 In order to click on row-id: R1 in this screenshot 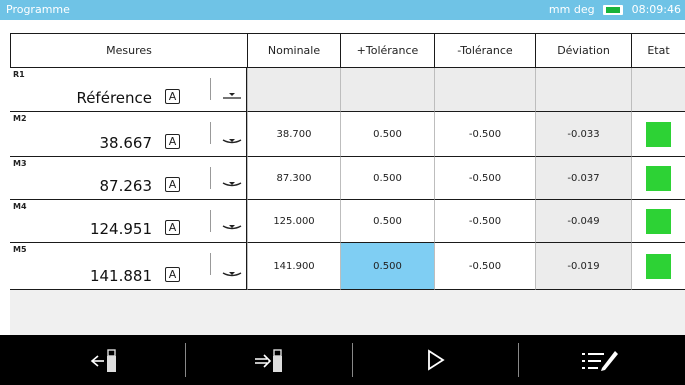, I will do `click(19, 74)`.